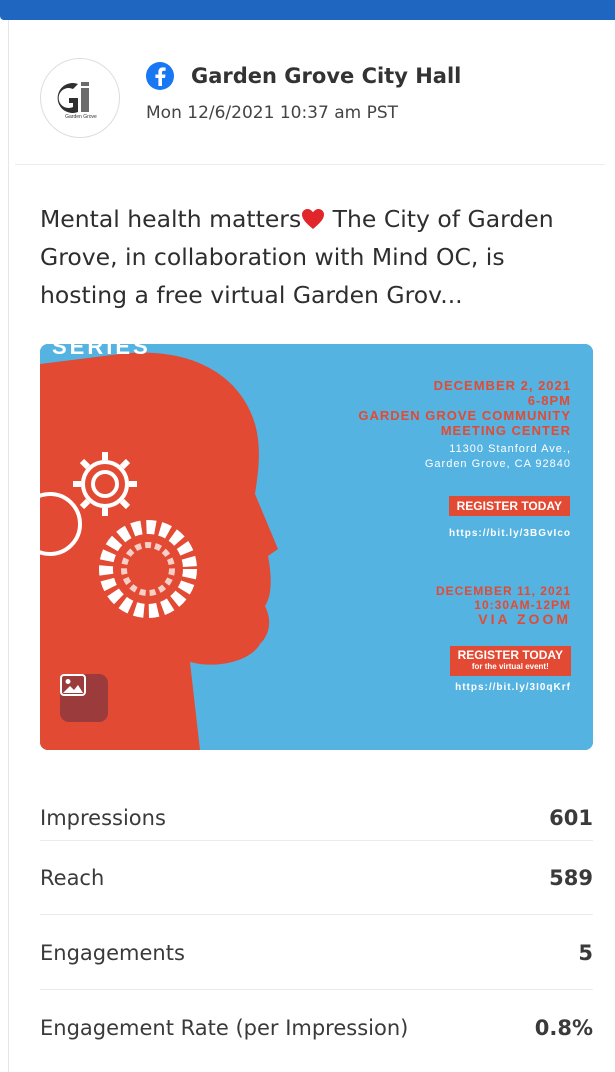 This screenshot has width=615, height=1072. I want to click on poster-register-button-2: REGISTER TODAY for the virtual event!, so click(510, 661).